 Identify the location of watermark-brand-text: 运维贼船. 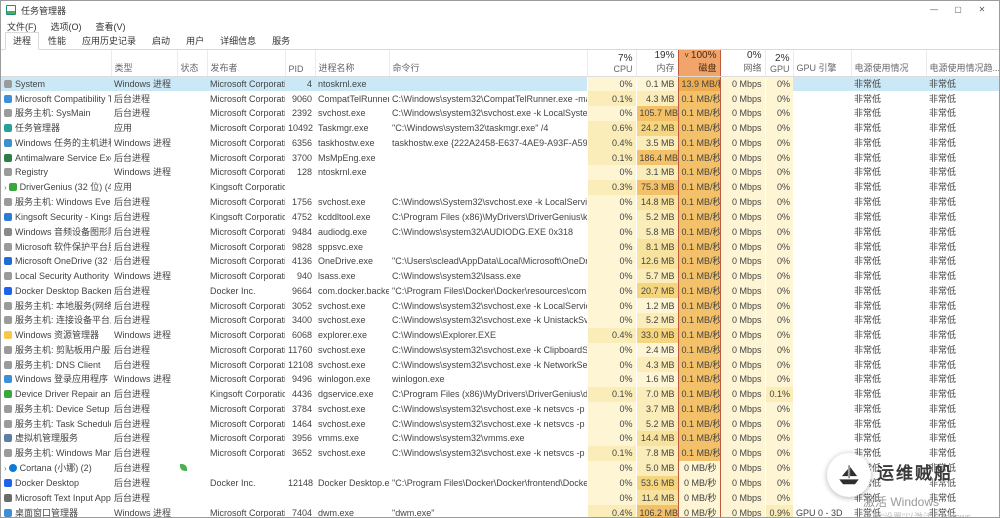
(915, 473).